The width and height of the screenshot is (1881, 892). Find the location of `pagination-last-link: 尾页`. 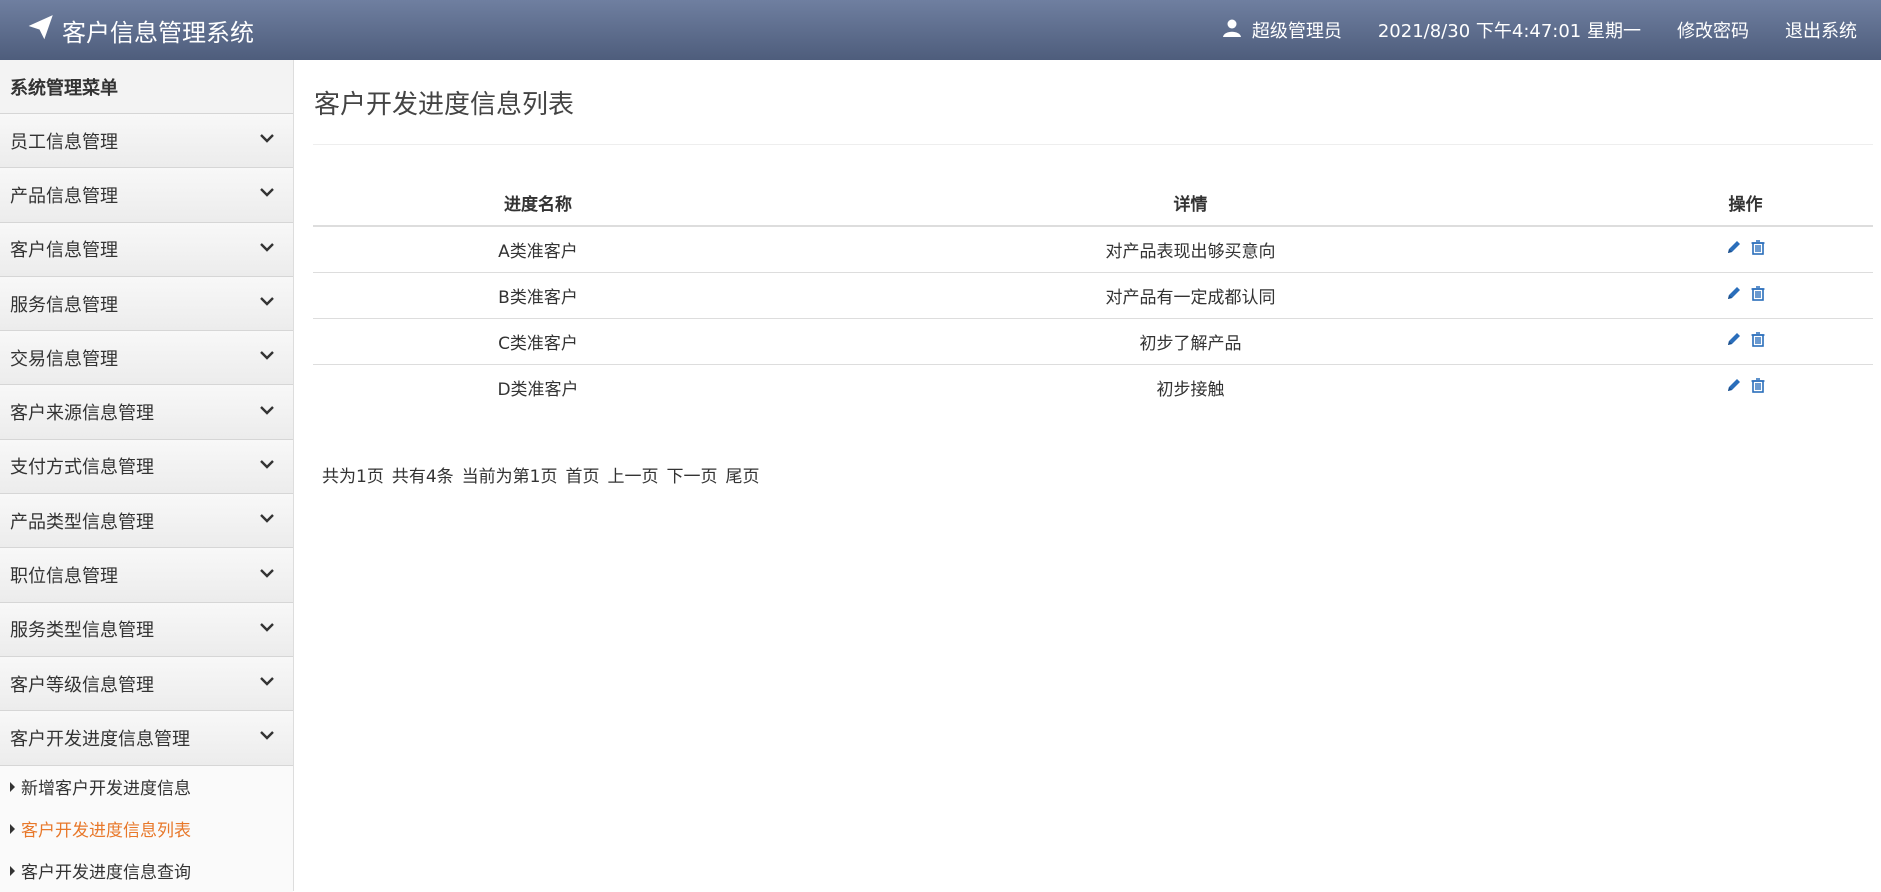

pagination-last-link: 尾页 is located at coordinates (742, 474).